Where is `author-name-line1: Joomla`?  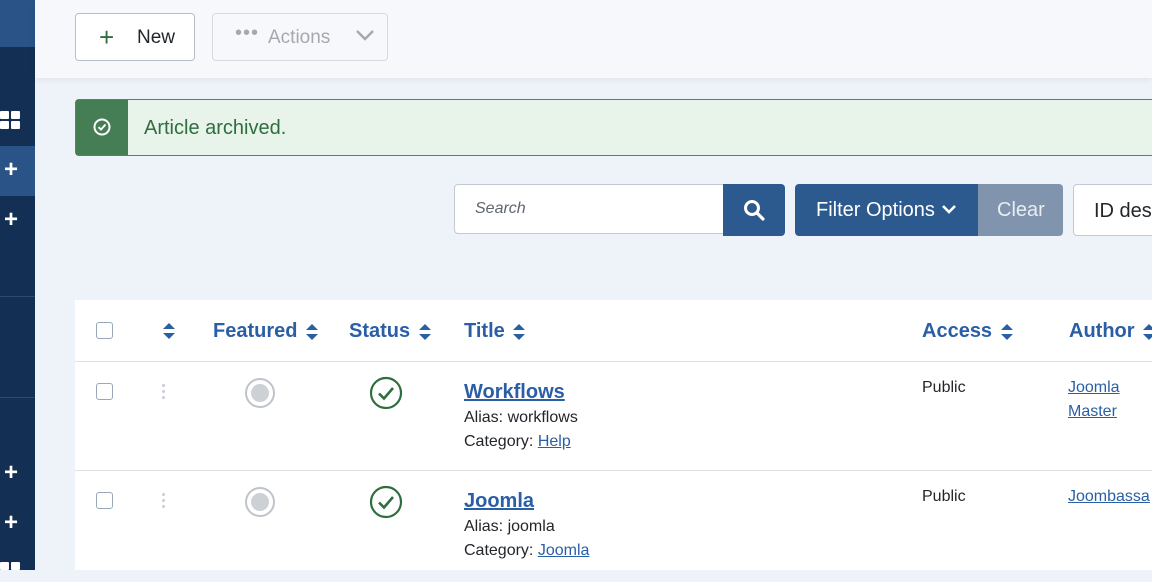
author-name-line1: Joomla is located at coordinates (1094, 387).